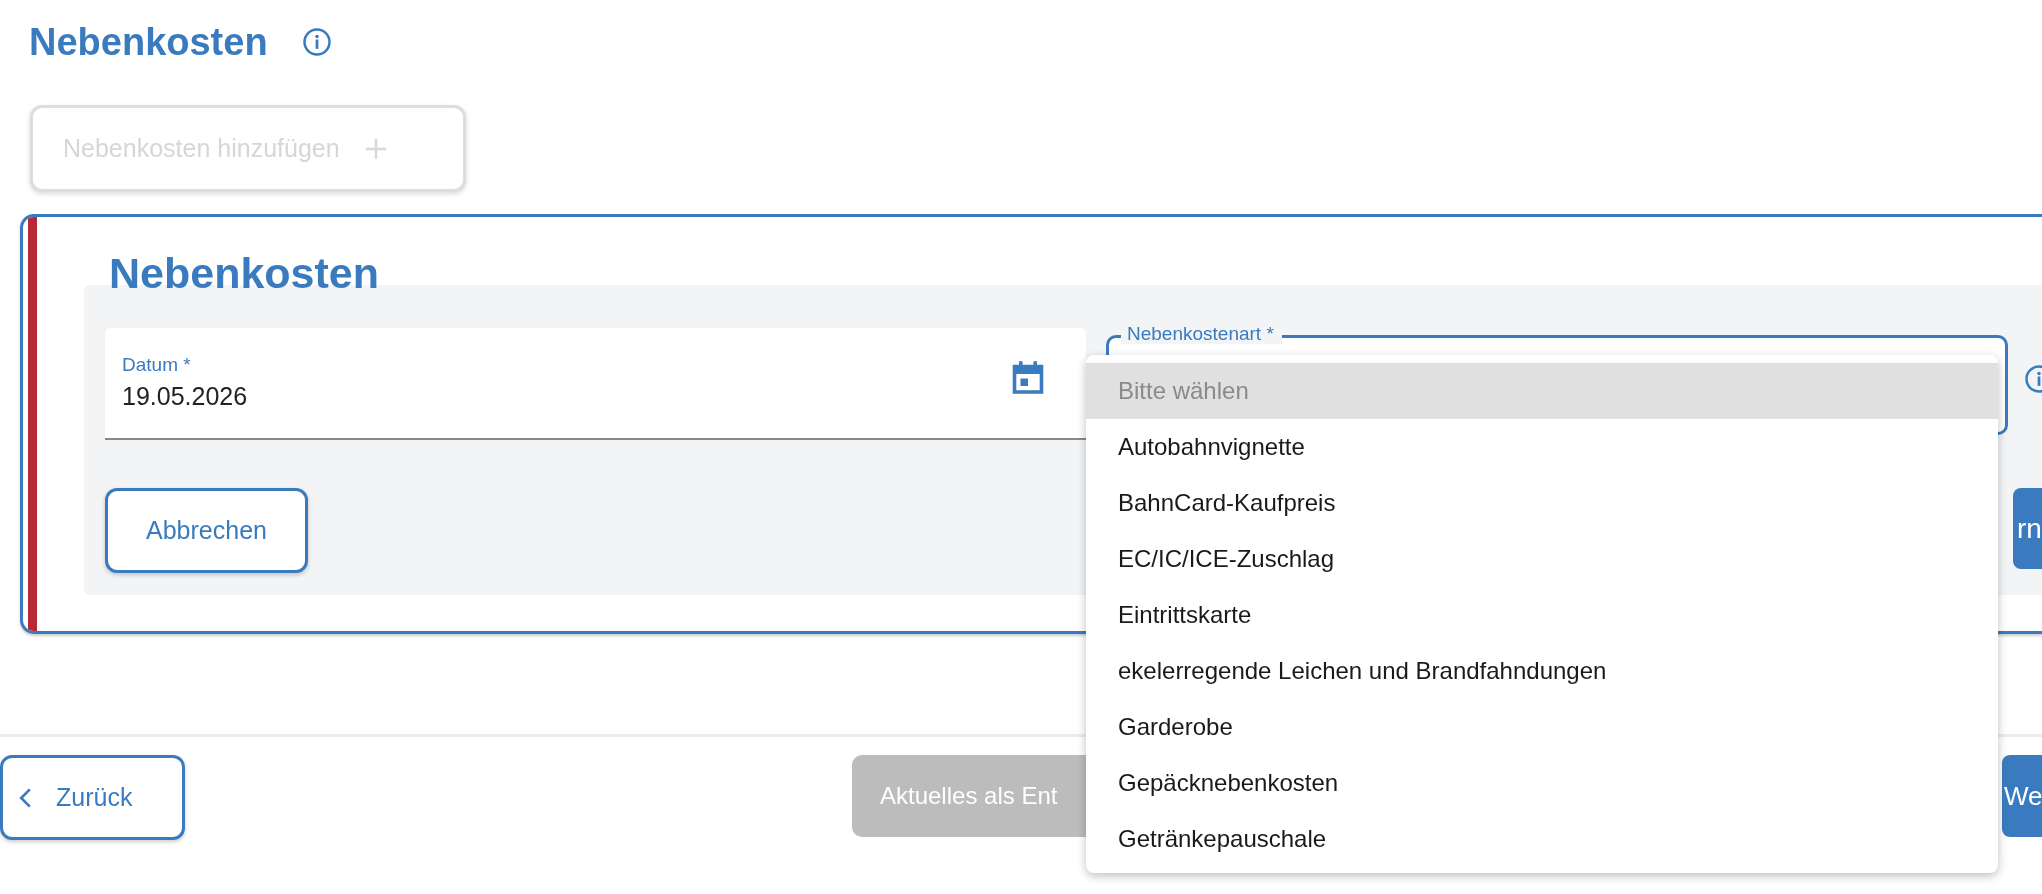 This screenshot has height=894, width=2042. Describe the element at coordinates (2022, 796) in the screenshot. I see `next-button: We` at that location.